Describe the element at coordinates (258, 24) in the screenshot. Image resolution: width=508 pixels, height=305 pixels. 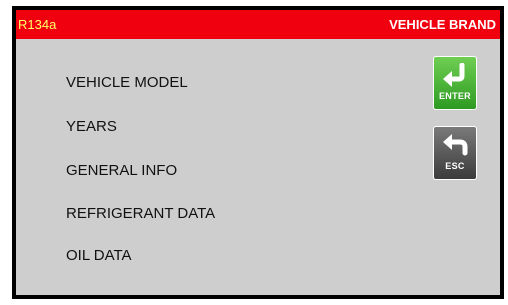
I see `title-bar: R134a VEHICLE BRAND` at that location.